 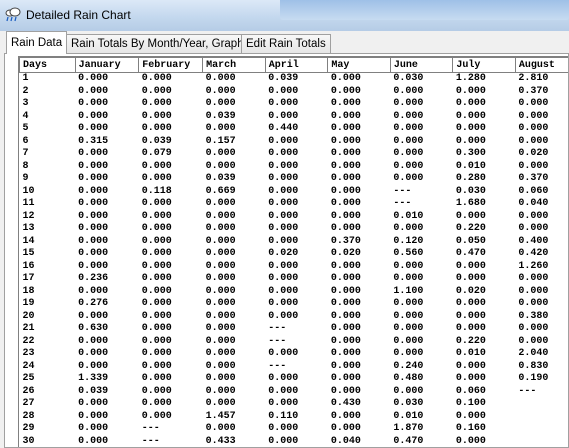 I want to click on rain-value-cell: 0.157, so click(x=234, y=142).